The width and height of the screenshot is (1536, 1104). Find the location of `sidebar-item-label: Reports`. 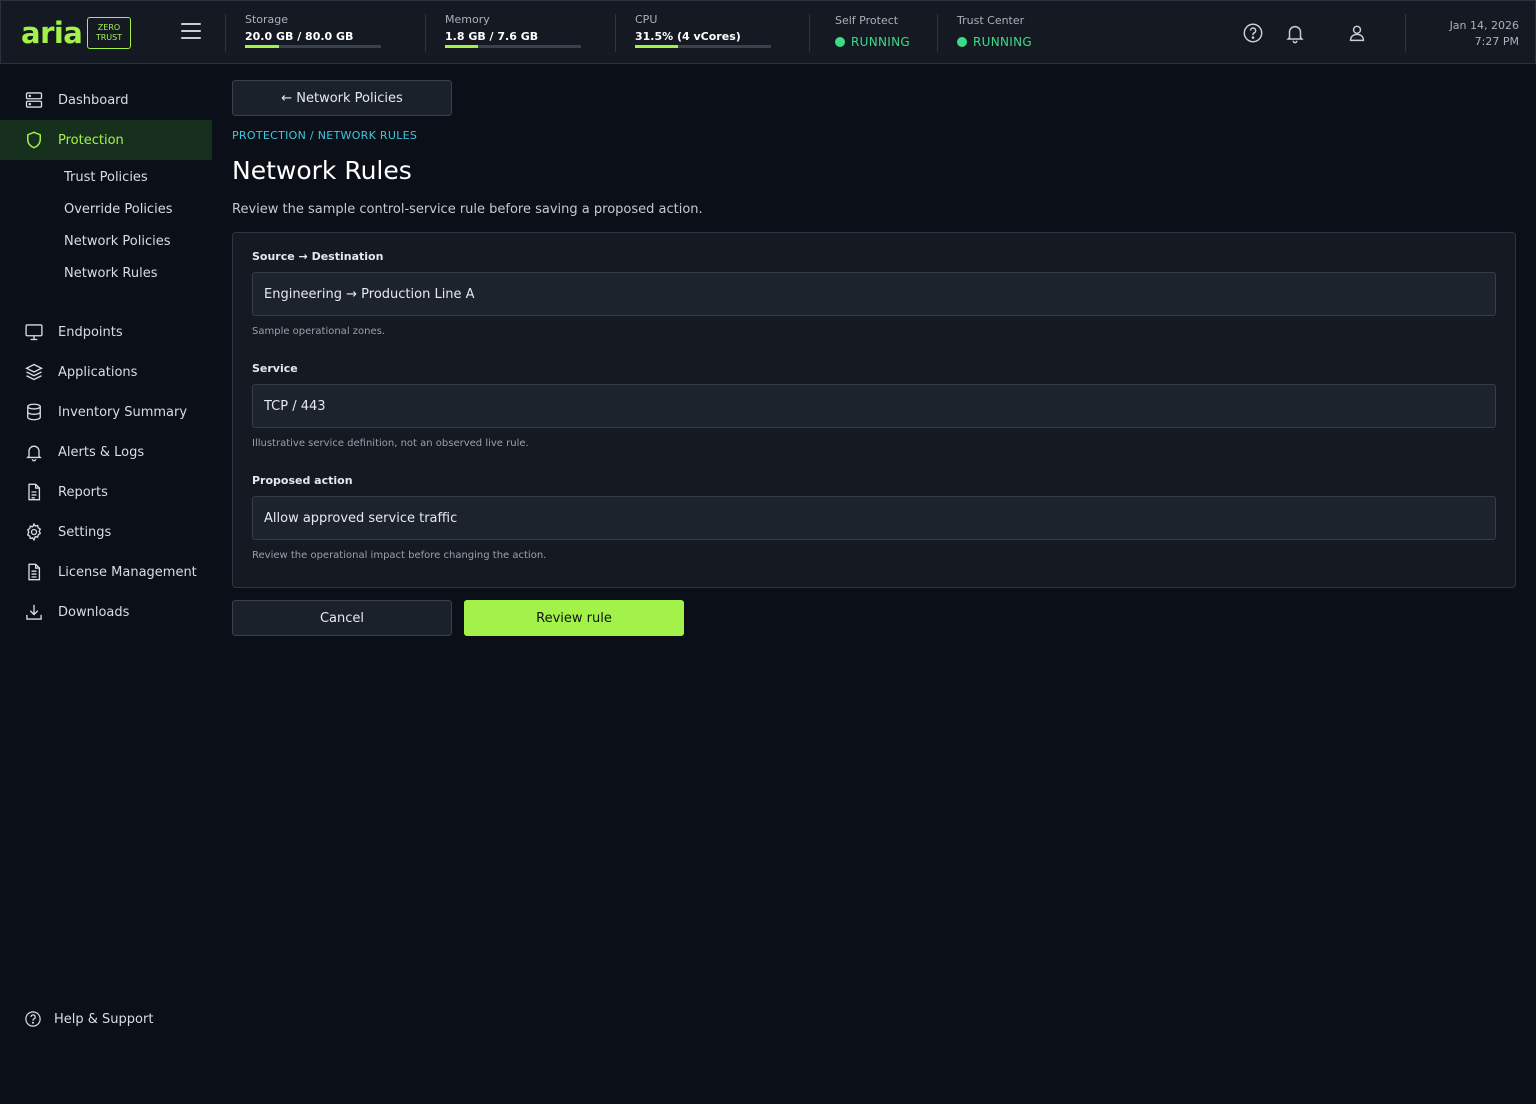

sidebar-item-label: Reports is located at coordinates (83, 492).